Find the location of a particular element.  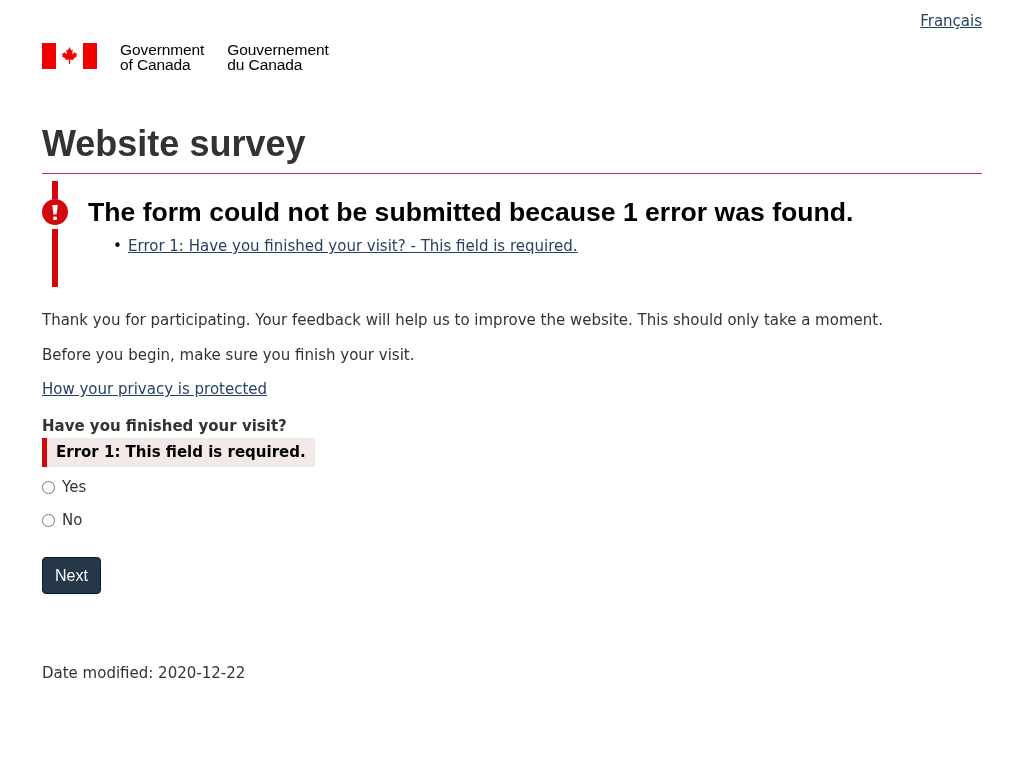

flag-icon is located at coordinates (69, 56).